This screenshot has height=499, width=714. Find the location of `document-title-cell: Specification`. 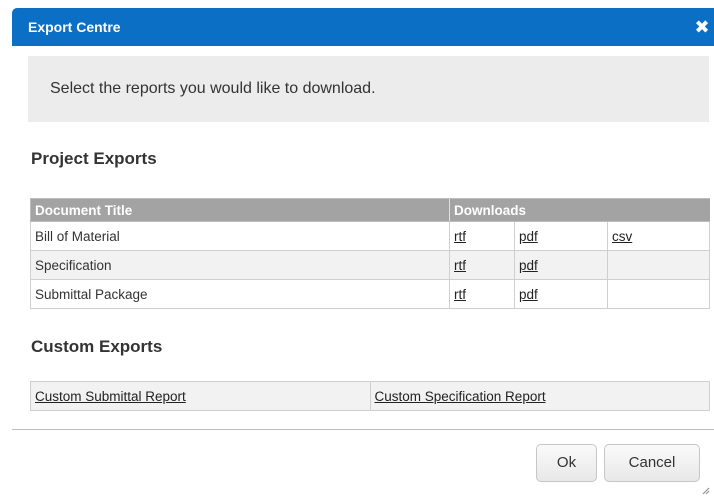

document-title-cell: Specification is located at coordinates (240, 265).